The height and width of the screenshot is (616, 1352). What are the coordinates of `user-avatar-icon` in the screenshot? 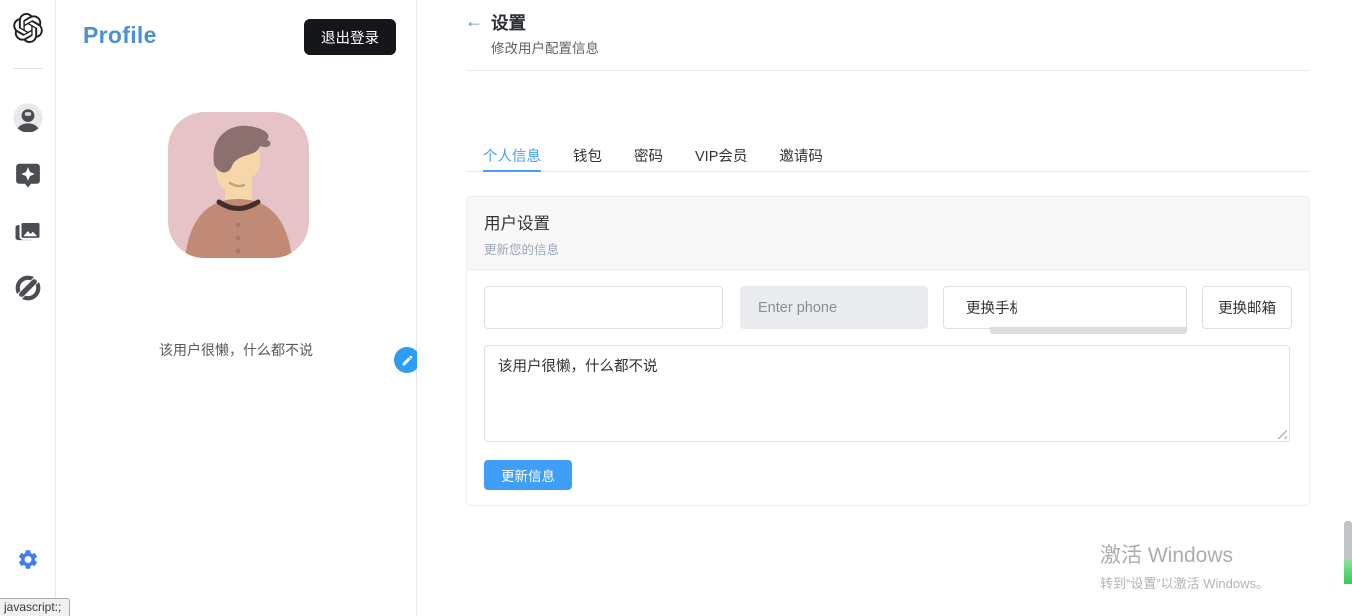 It's located at (28, 120).